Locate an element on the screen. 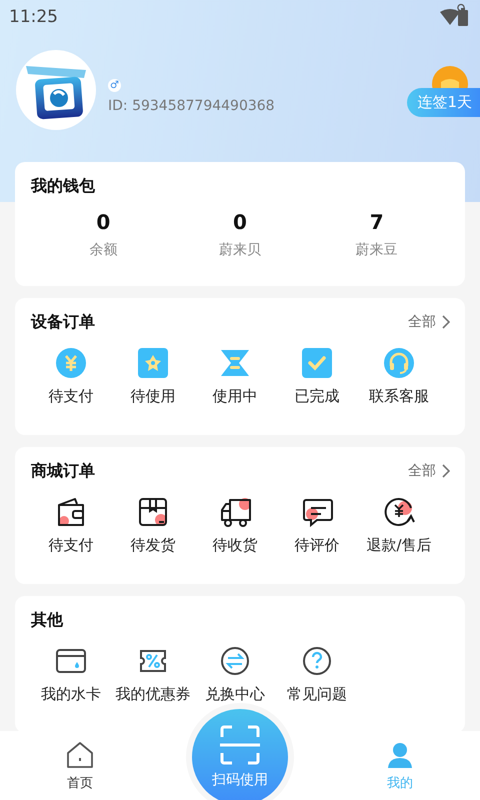 The width and height of the screenshot is (480, 800). exchange-icon is located at coordinates (235, 661).